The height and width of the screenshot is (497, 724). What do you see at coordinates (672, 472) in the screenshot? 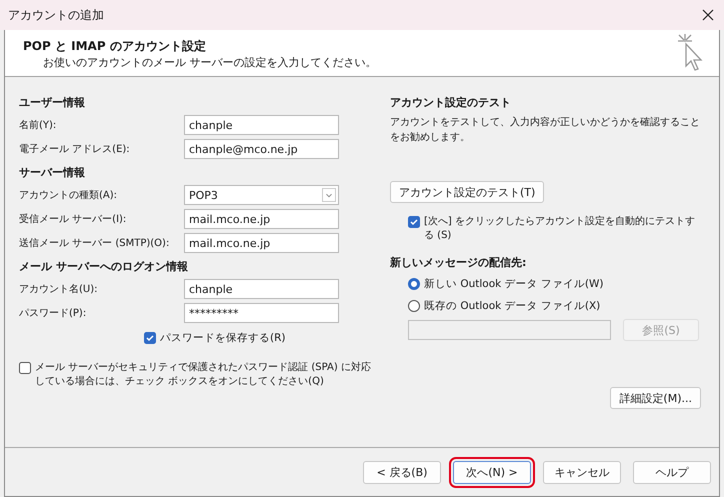
I see `dialog-button: ヘルプ` at bounding box center [672, 472].